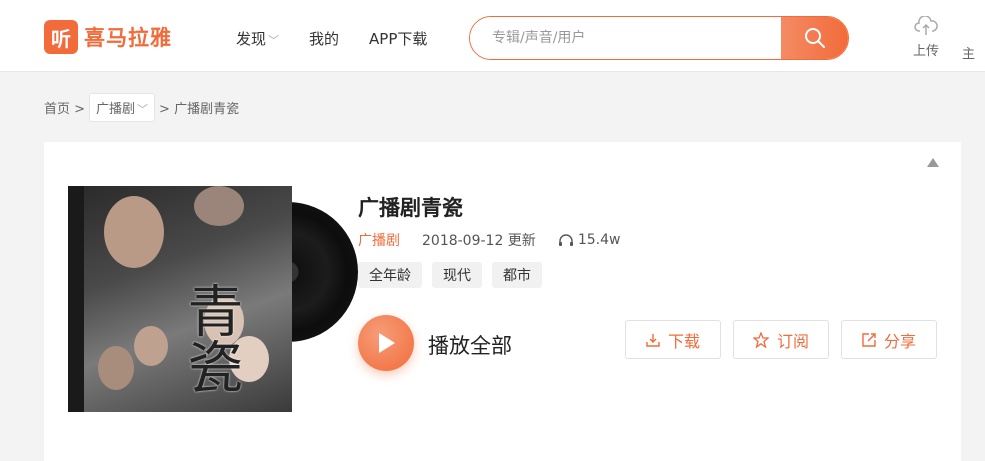  I want to click on share-icon, so click(869, 339).